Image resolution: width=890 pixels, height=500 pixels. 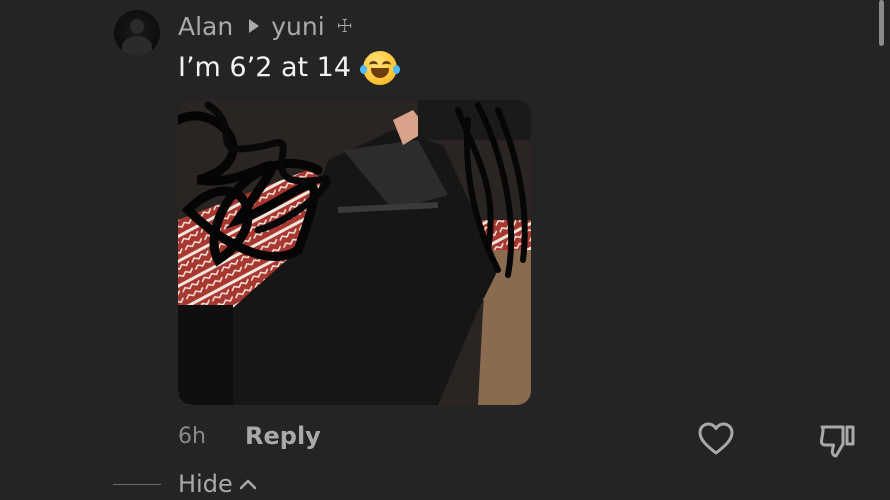 What do you see at coordinates (205, 484) in the screenshot?
I see `hide-label: Hide` at bounding box center [205, 484].